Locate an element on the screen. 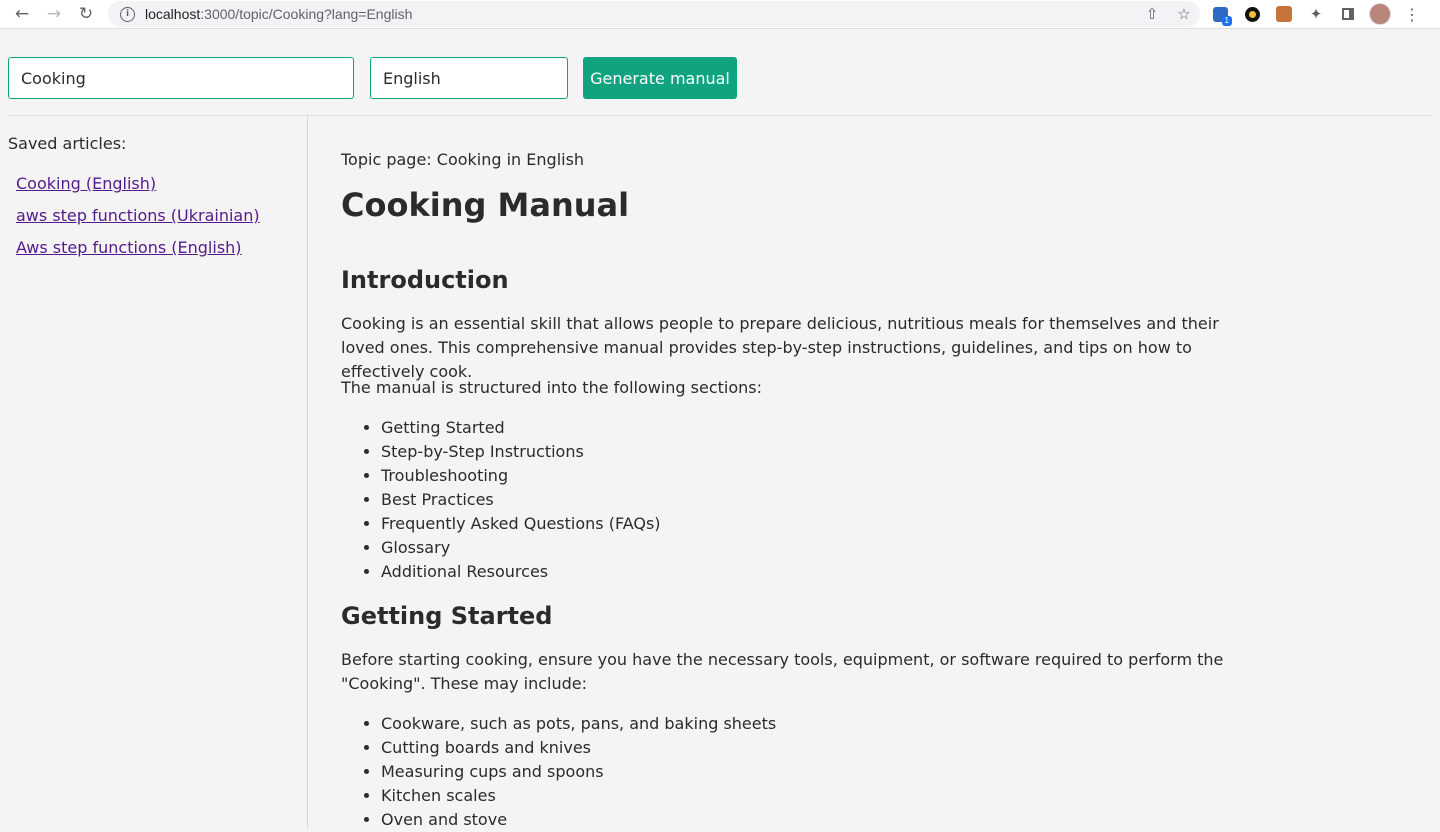  saved-article-item: aws step functions (Ukrainian) is located at coordinates (138, 222).